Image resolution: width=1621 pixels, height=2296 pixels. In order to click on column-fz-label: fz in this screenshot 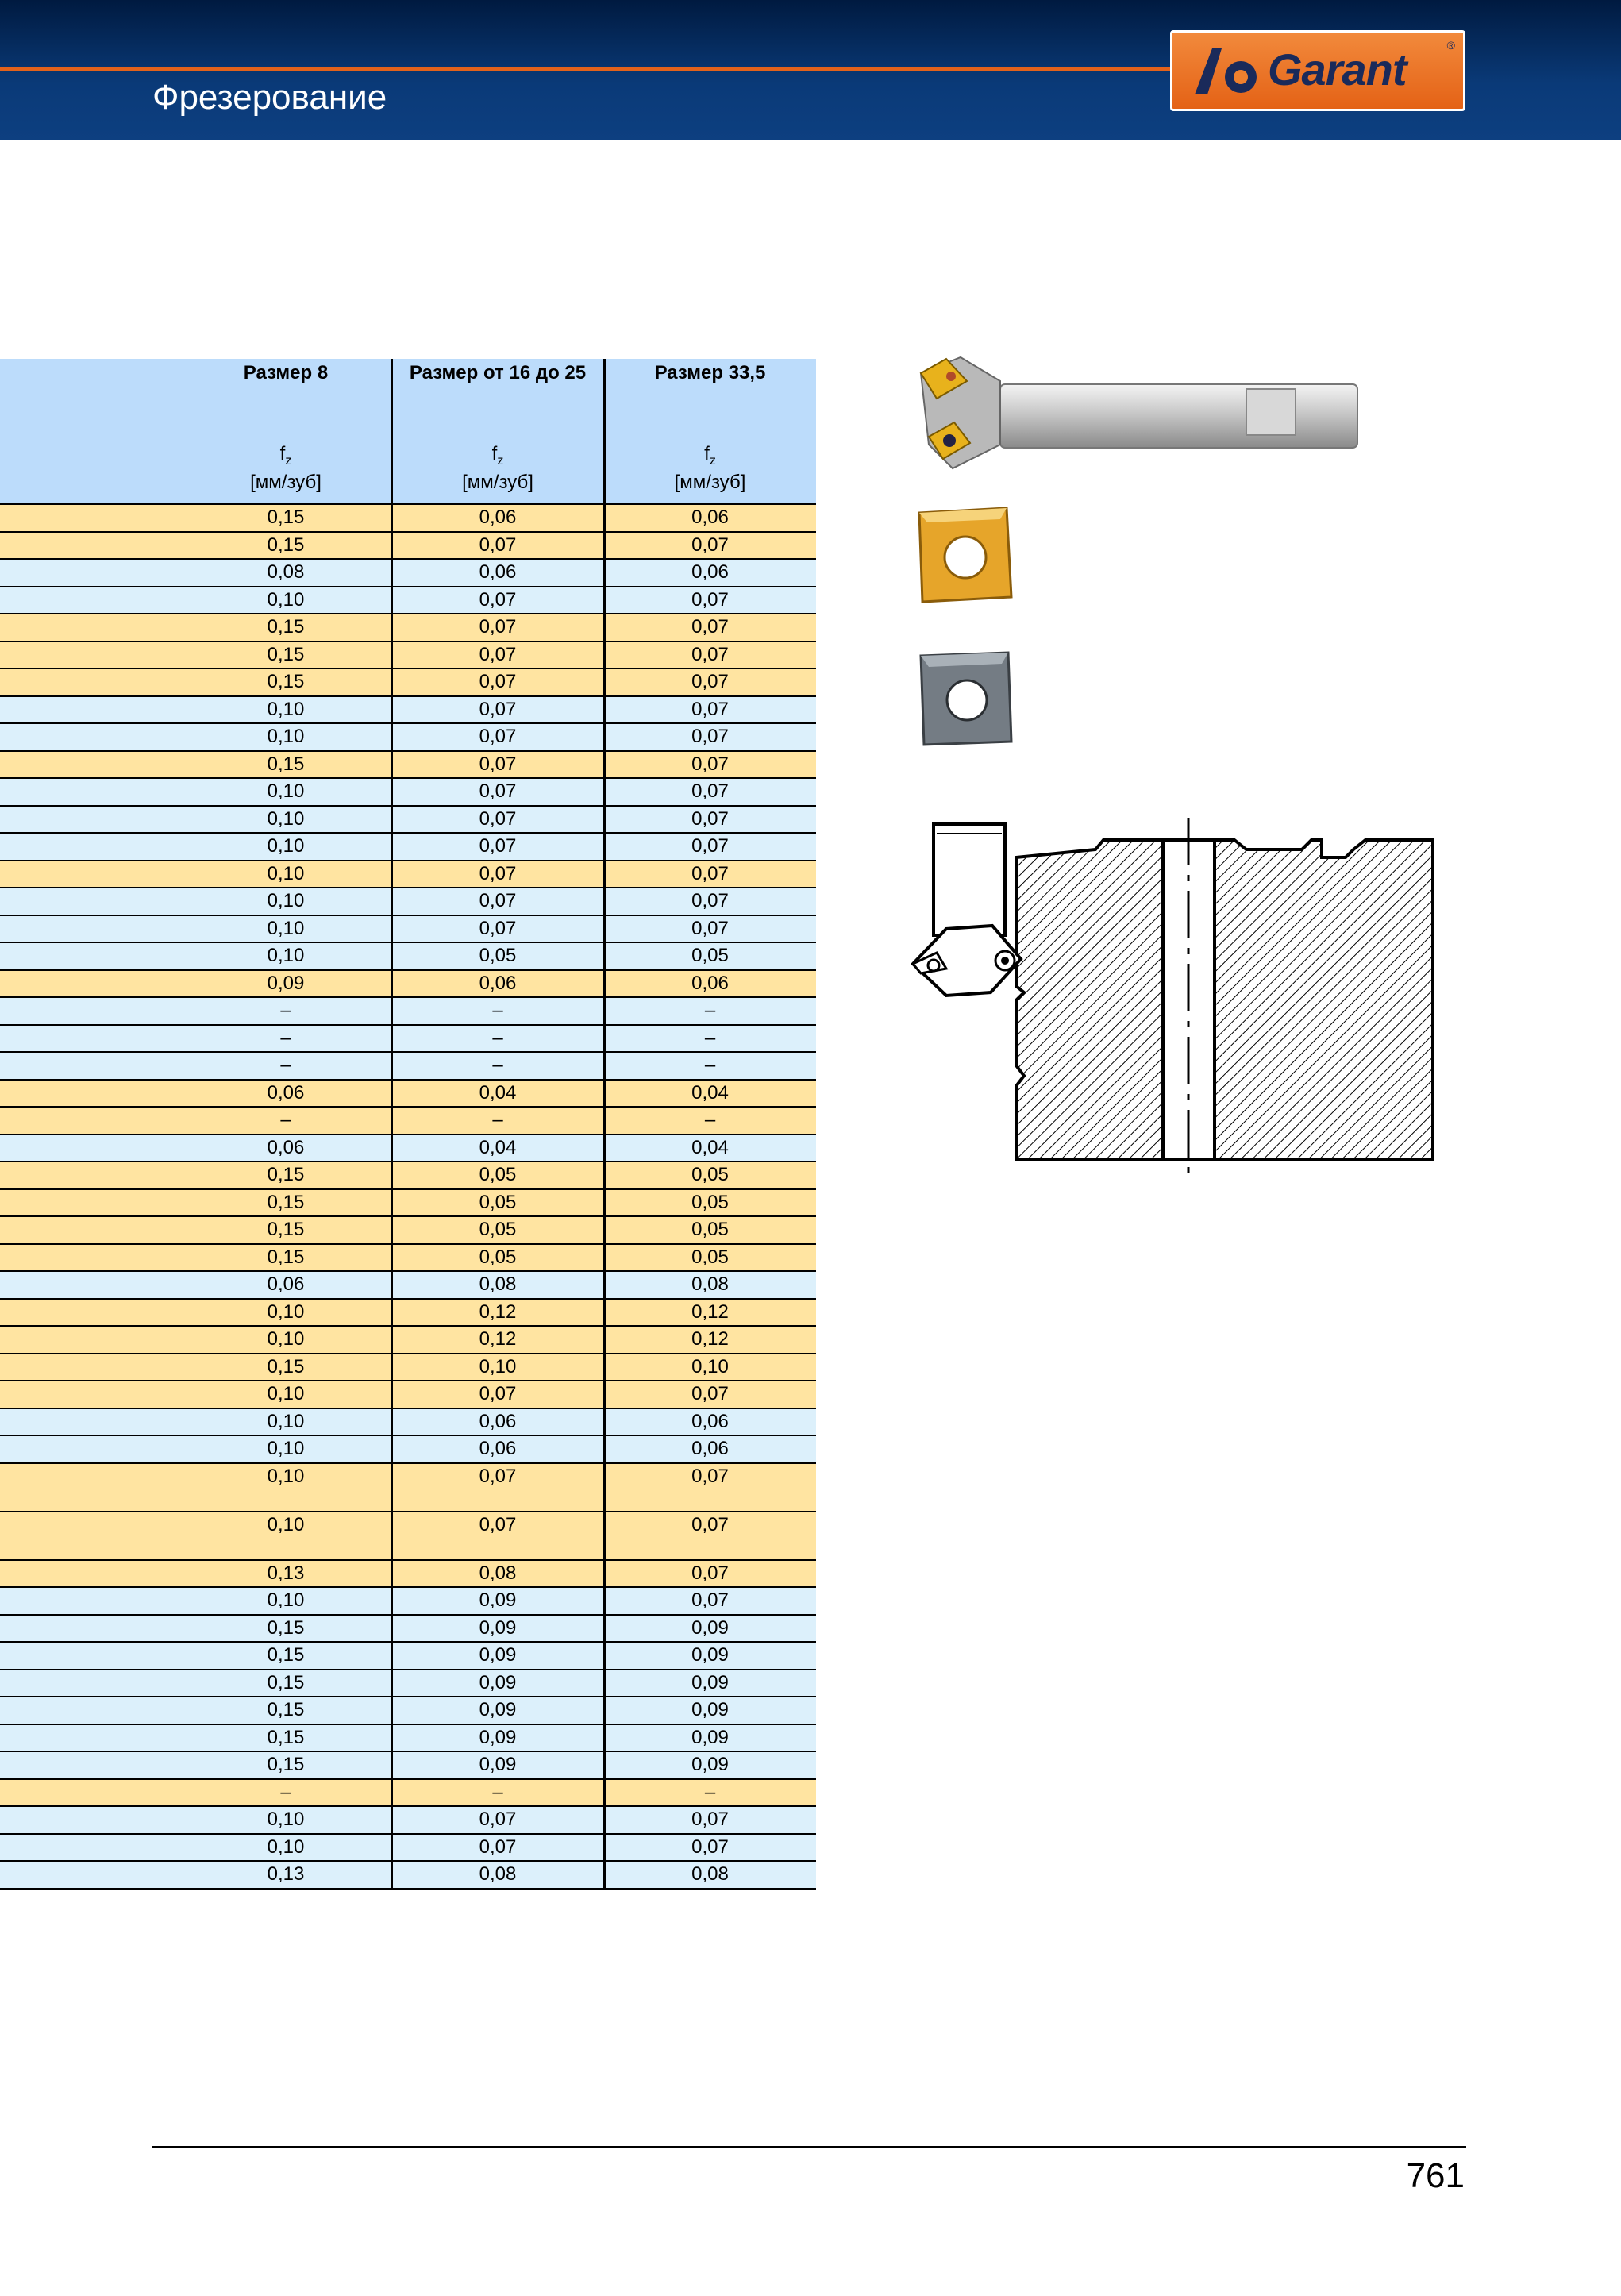, I will do `click(497, 455)`.